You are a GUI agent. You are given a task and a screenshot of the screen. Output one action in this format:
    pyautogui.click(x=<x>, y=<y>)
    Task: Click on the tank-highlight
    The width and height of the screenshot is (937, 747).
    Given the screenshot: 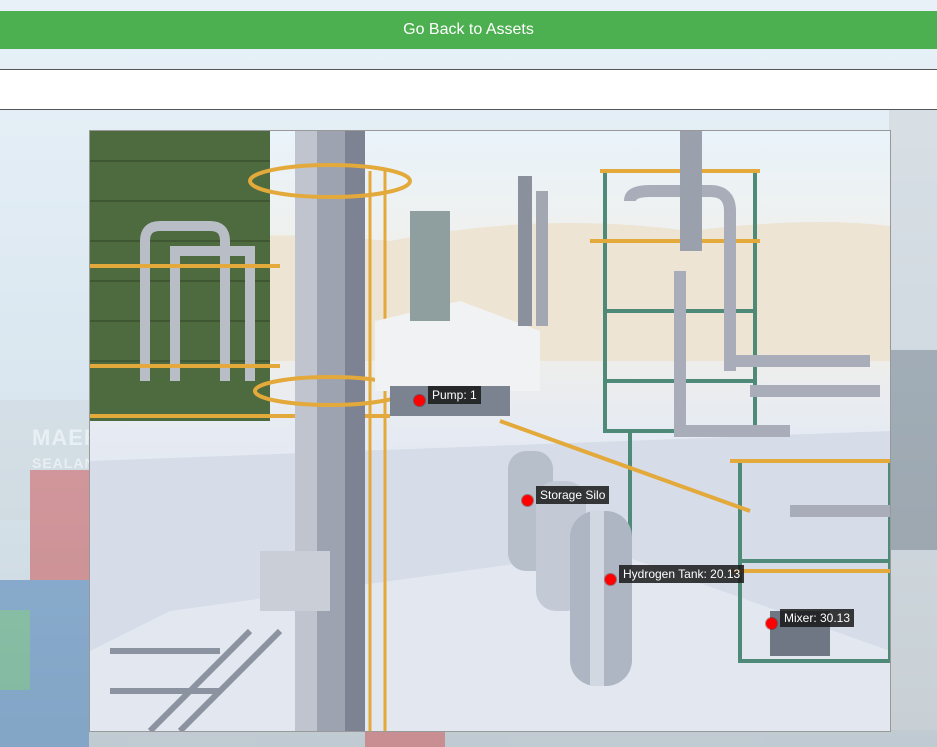 What is the action you would take?
    pyautogui.click(x=597, y=598)
    